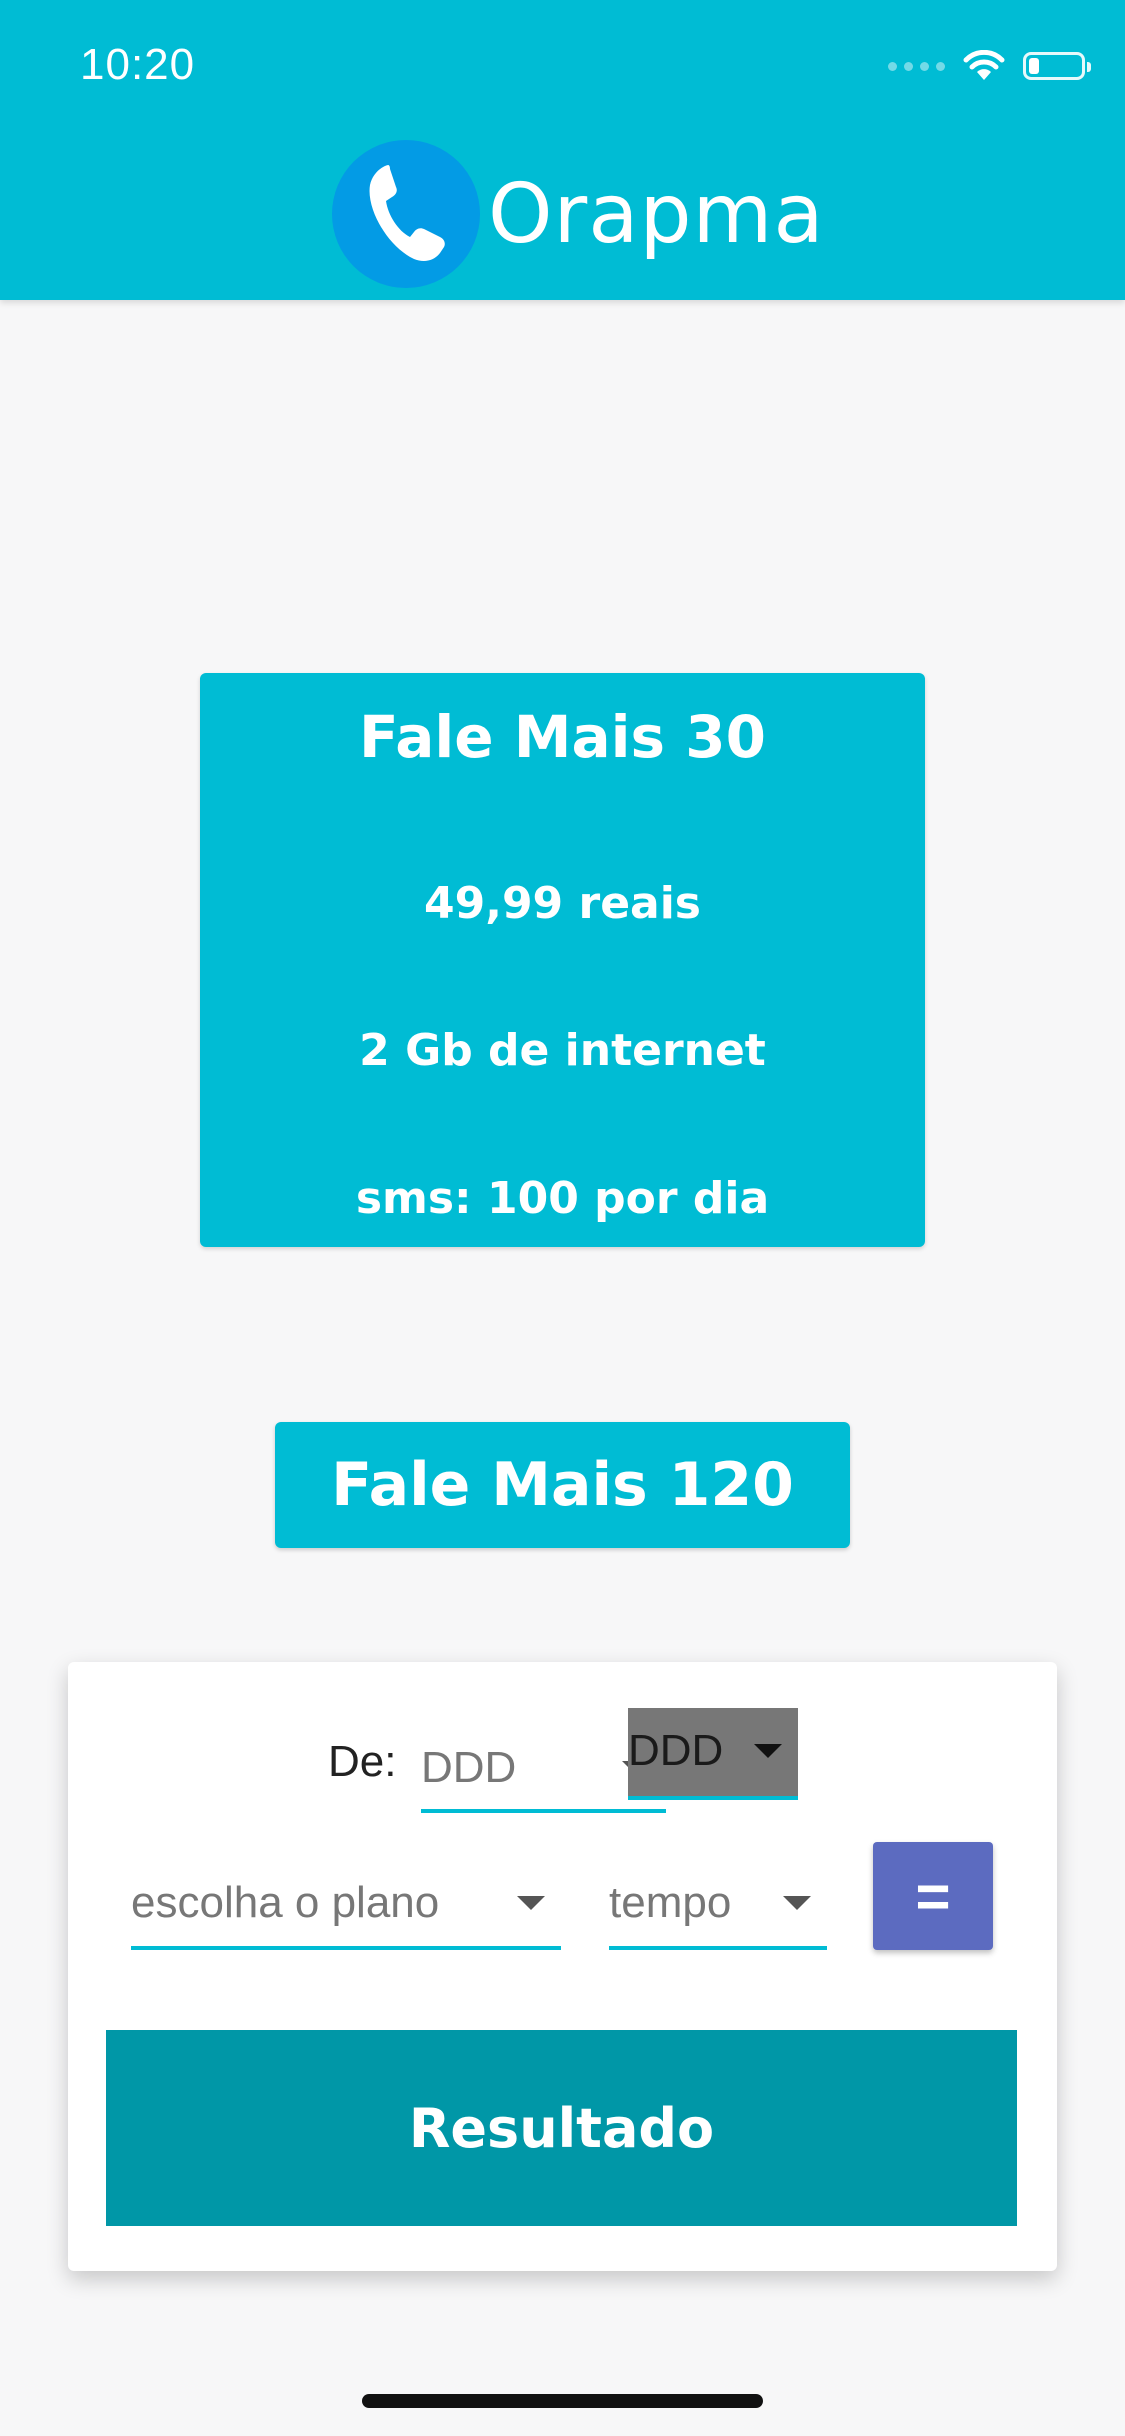 The width and height of the screenshot is (1125, 2436). I want to click on plan-price: 49,99 reais, so click(562, 903).